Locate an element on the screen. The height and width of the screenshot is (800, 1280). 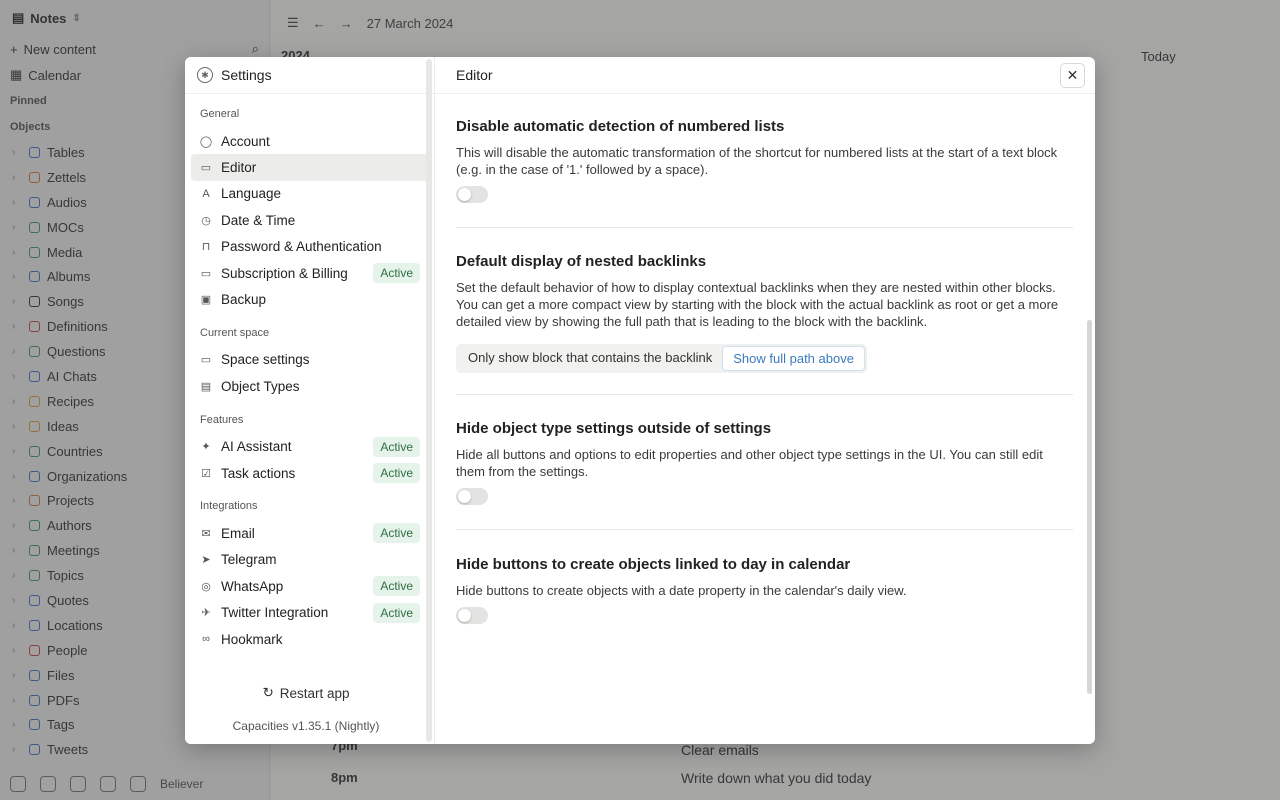
nav-item-password-authentication: ⊓ Password & Authentication is located at coordinates (309, 247).